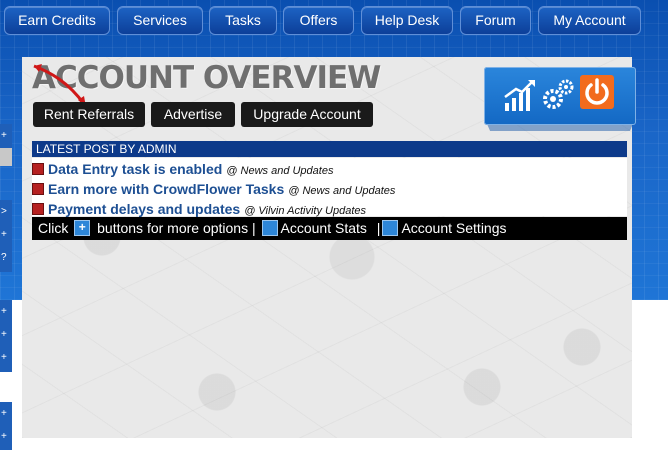 The image size is (668, 460). I want to click on nav-earn-credits: Earn Credits, so click(57, 20).